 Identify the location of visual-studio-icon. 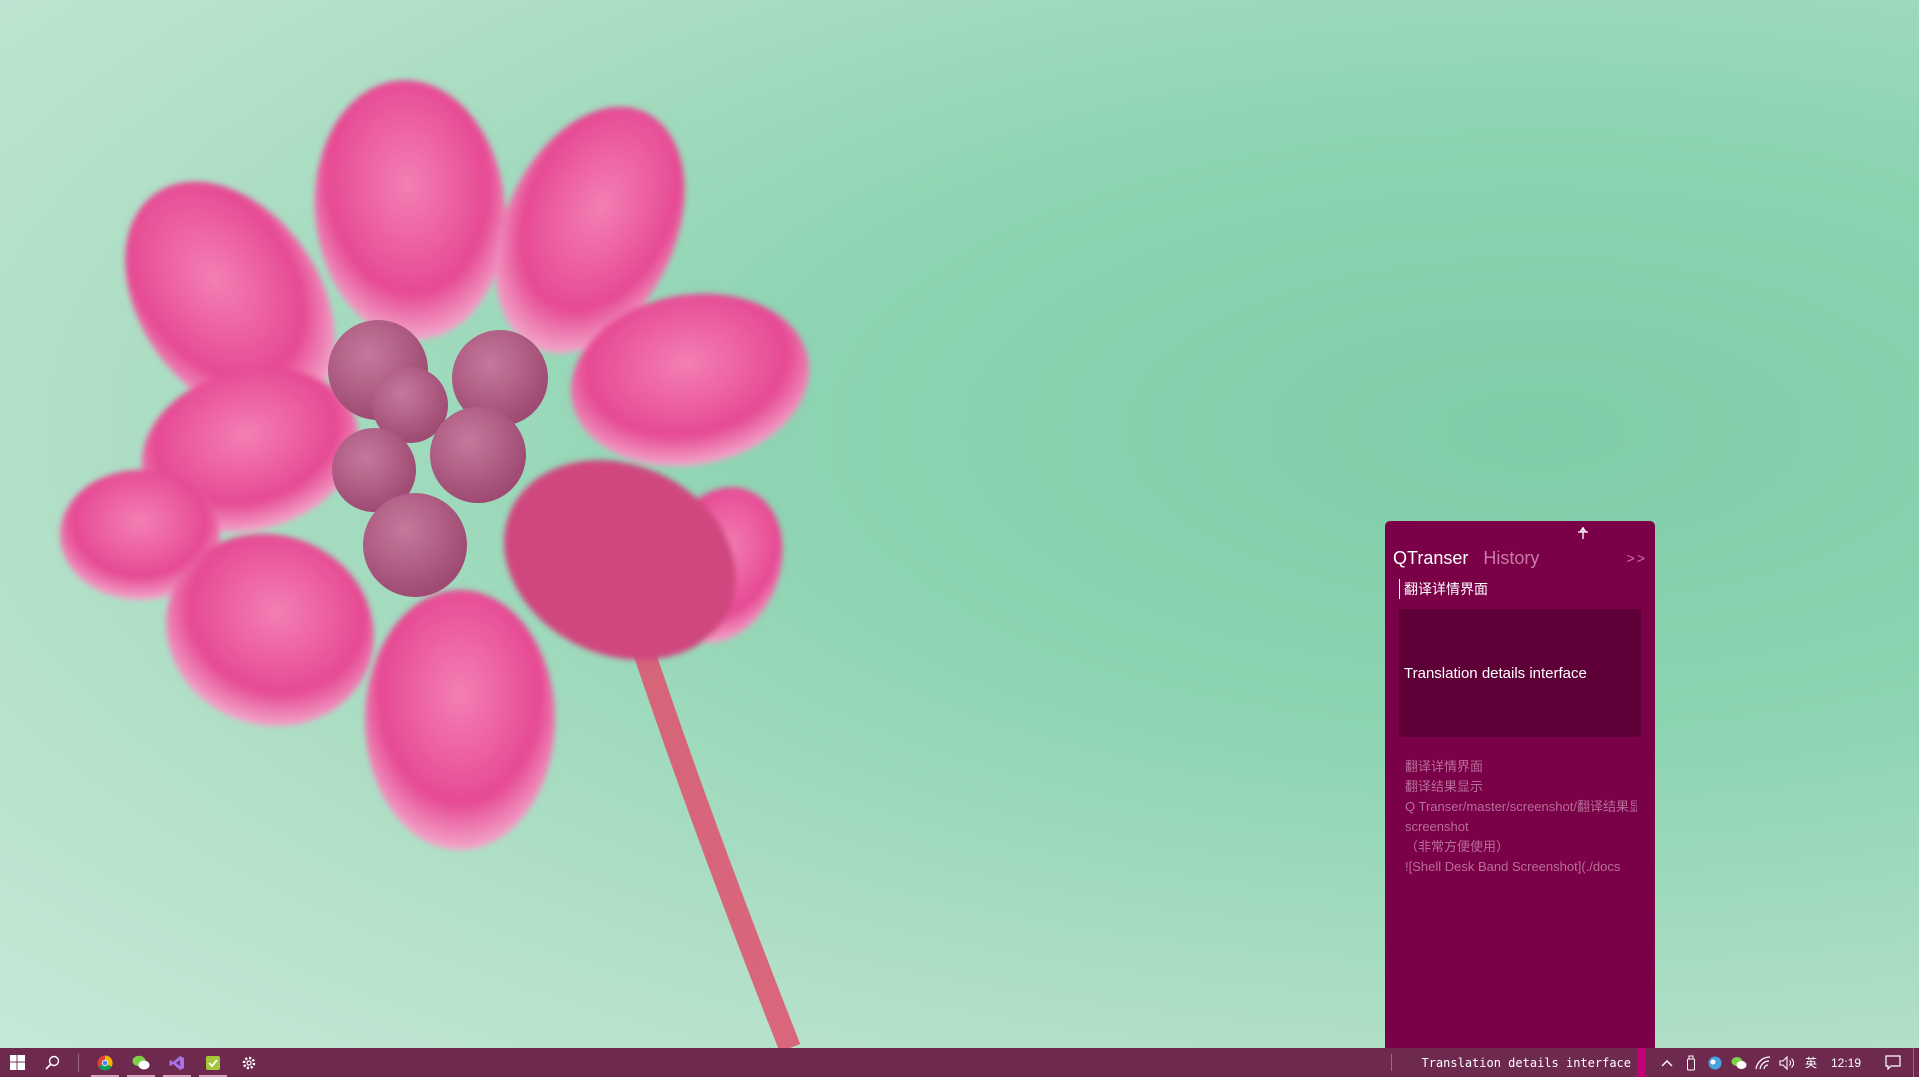
(176, 1062).